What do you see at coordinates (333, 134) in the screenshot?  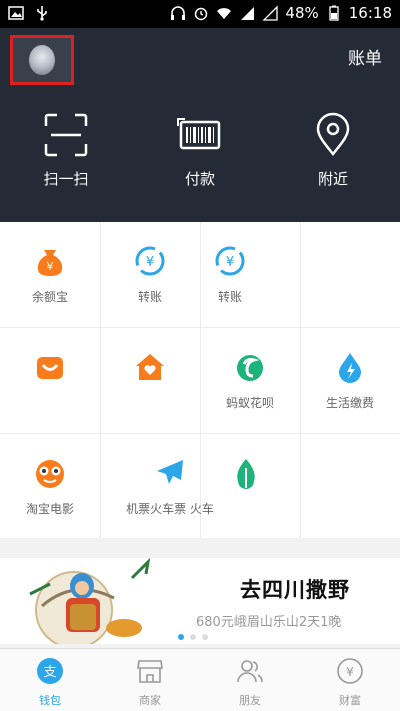 I see `location-pin-icon` at bounding box center [333, 134].